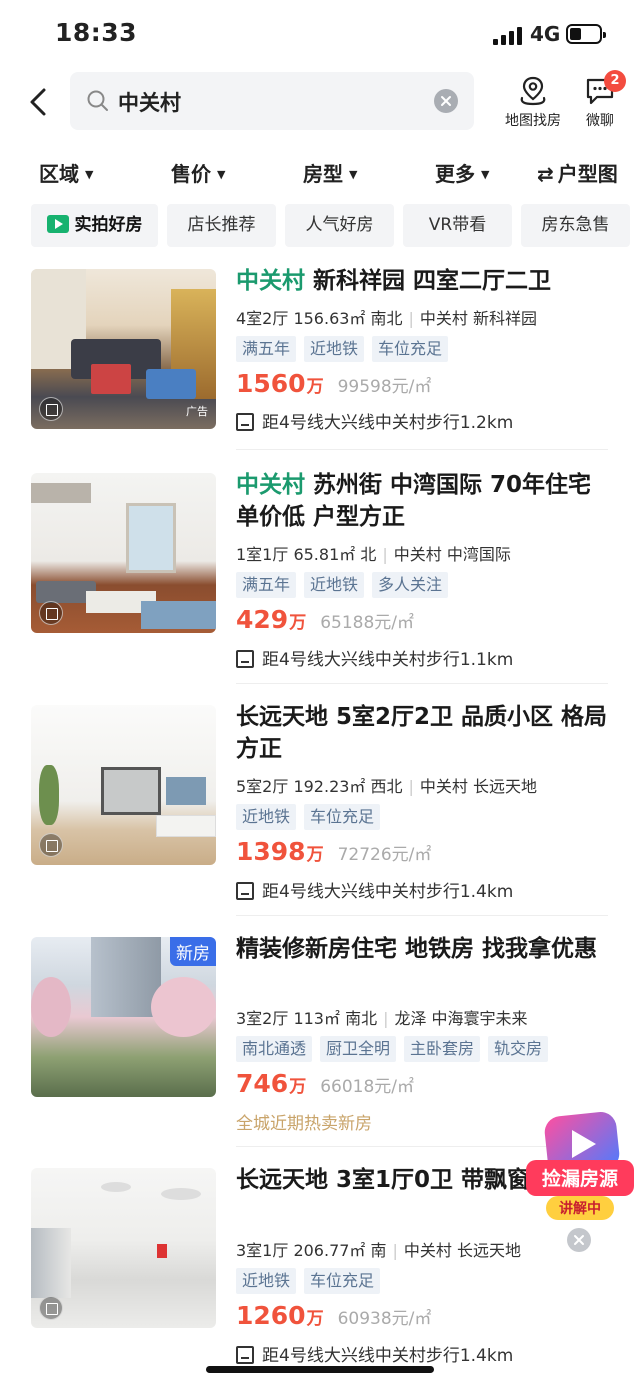 This screenshot has width=640, height=1385. Describe the element at coordinates (374, 420) in the screenshot. I see `listing-subway: 距4号线大兴线中关村步行1.2km` at that location.